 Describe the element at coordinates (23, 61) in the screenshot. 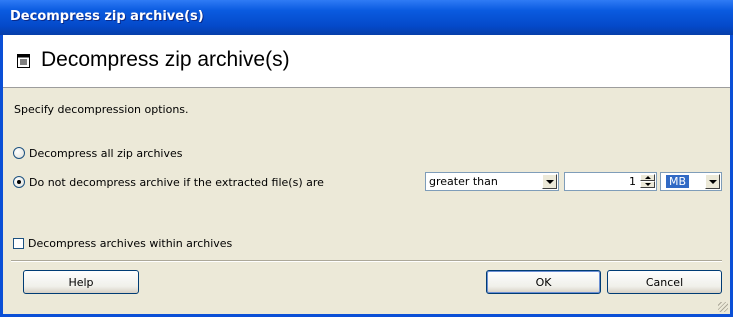

I see `dialog-doc-icon` at that location.